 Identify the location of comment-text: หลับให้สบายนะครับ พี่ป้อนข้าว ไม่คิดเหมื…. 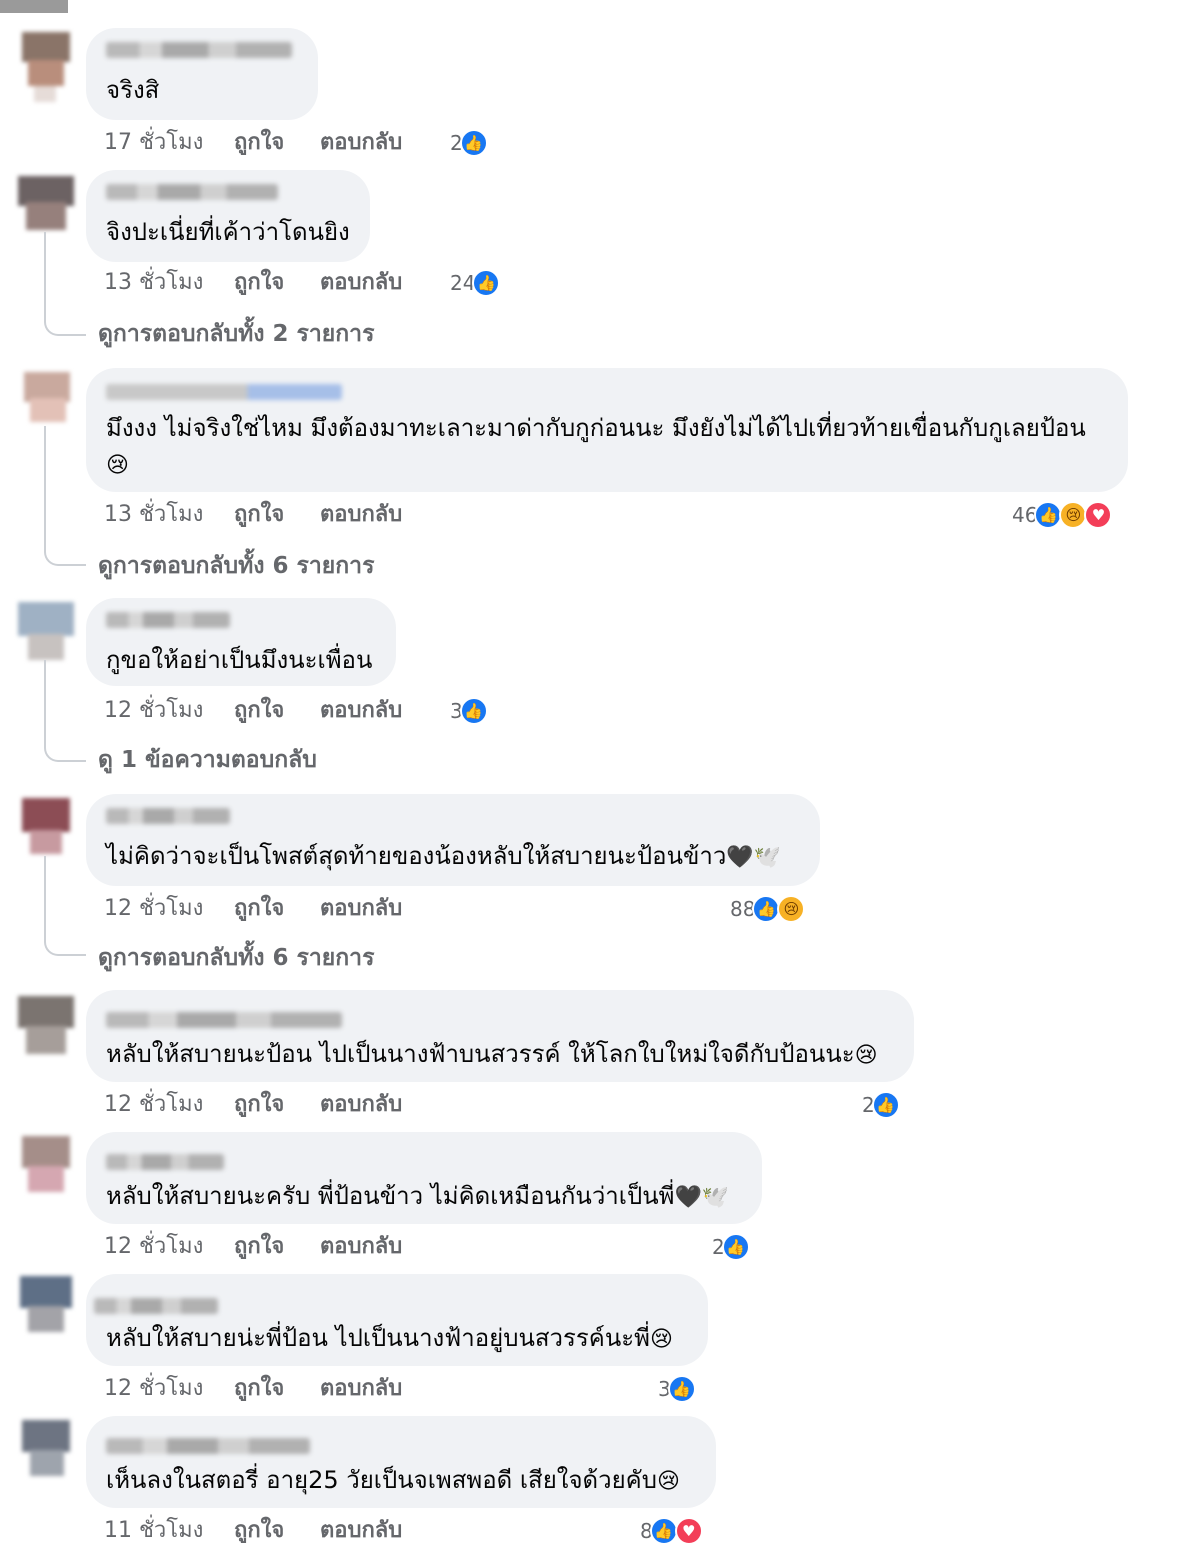
(417, 1197).